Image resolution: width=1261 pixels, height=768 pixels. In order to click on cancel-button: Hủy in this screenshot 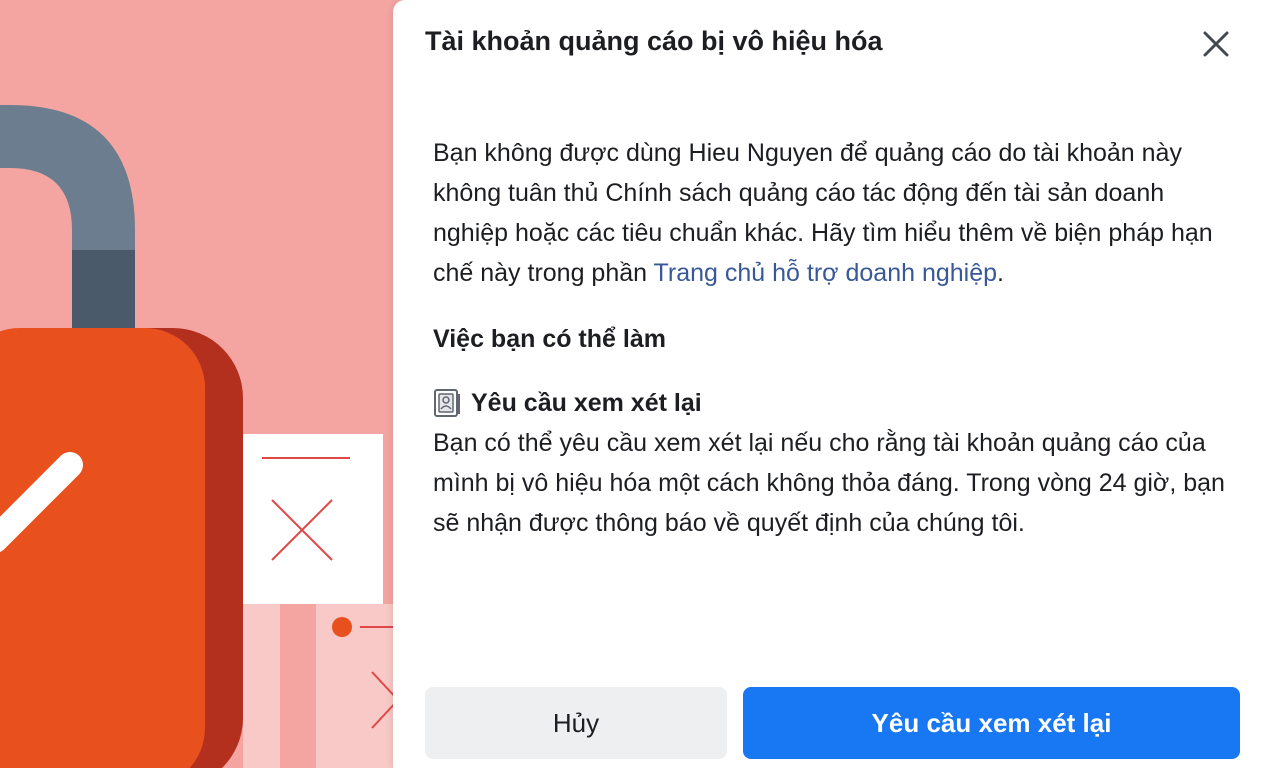, I will do `click(576, 723)`.